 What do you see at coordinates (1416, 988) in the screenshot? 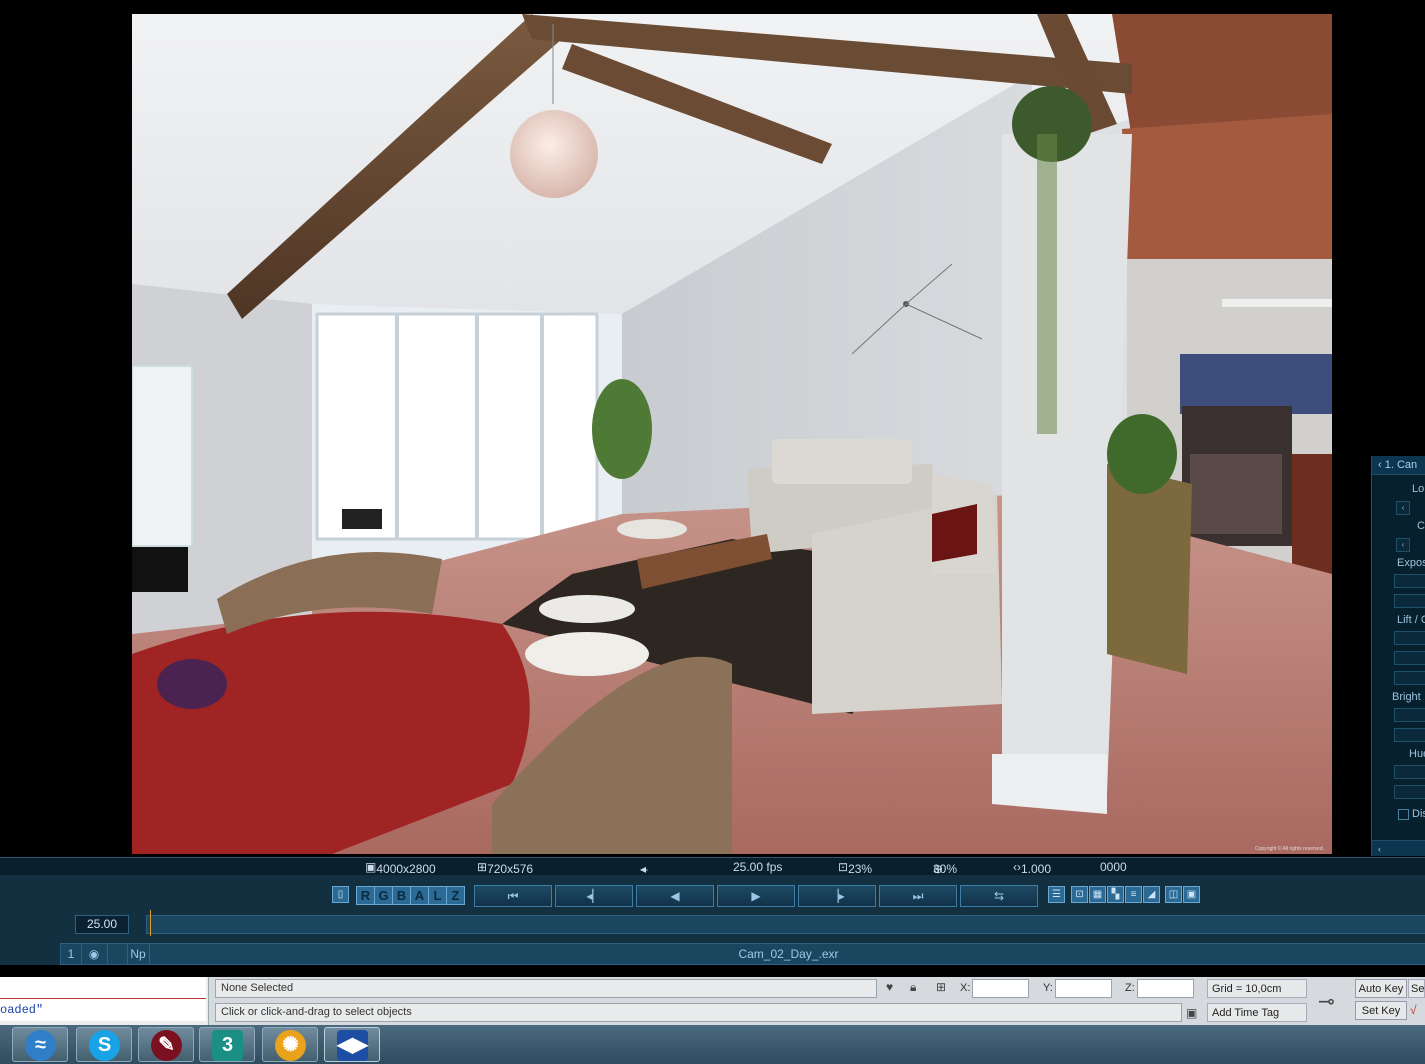
I see `selected-dropdown: Sel` at bounding box center [1416, 988].